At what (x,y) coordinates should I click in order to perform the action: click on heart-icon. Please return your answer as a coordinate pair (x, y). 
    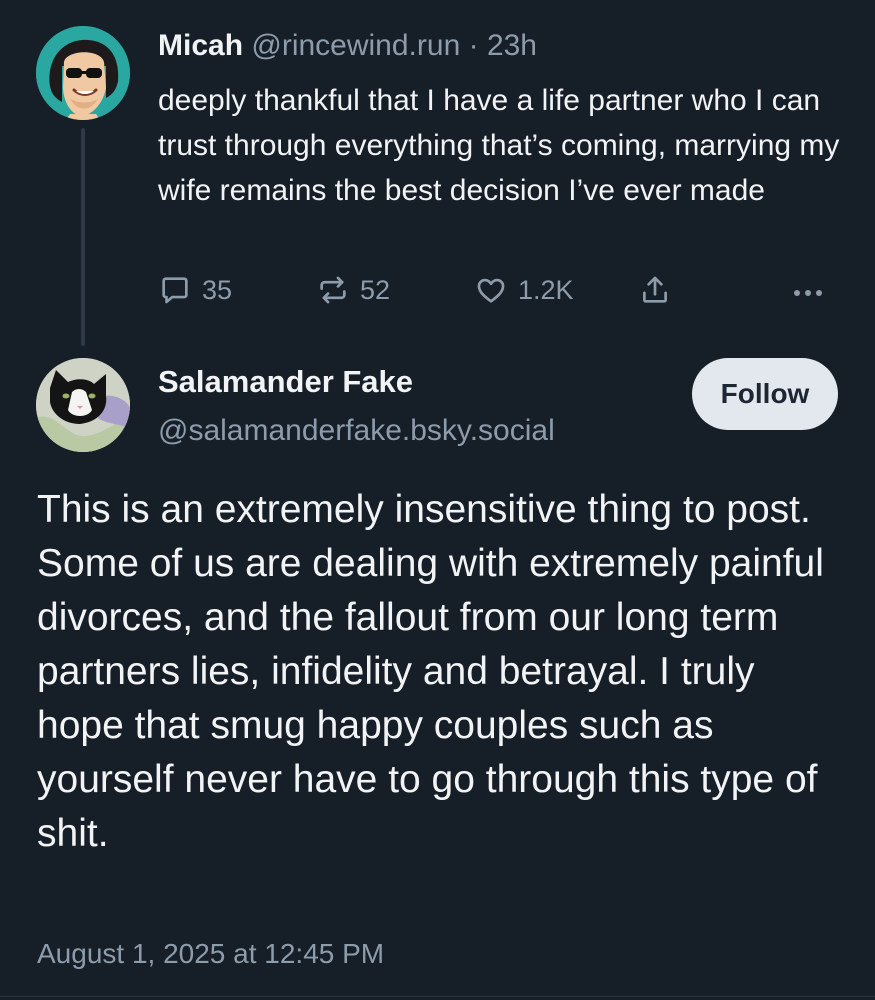
    Looking at the image, I should click on (491, 290).